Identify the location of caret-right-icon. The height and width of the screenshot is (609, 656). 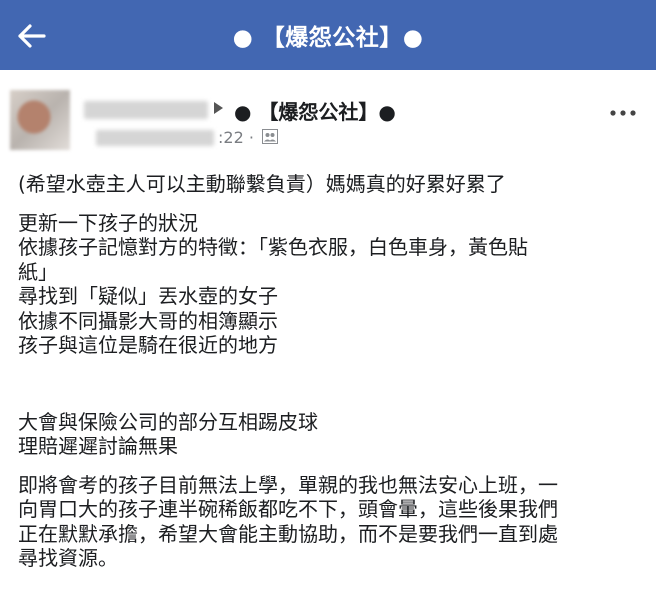
(218, 108).